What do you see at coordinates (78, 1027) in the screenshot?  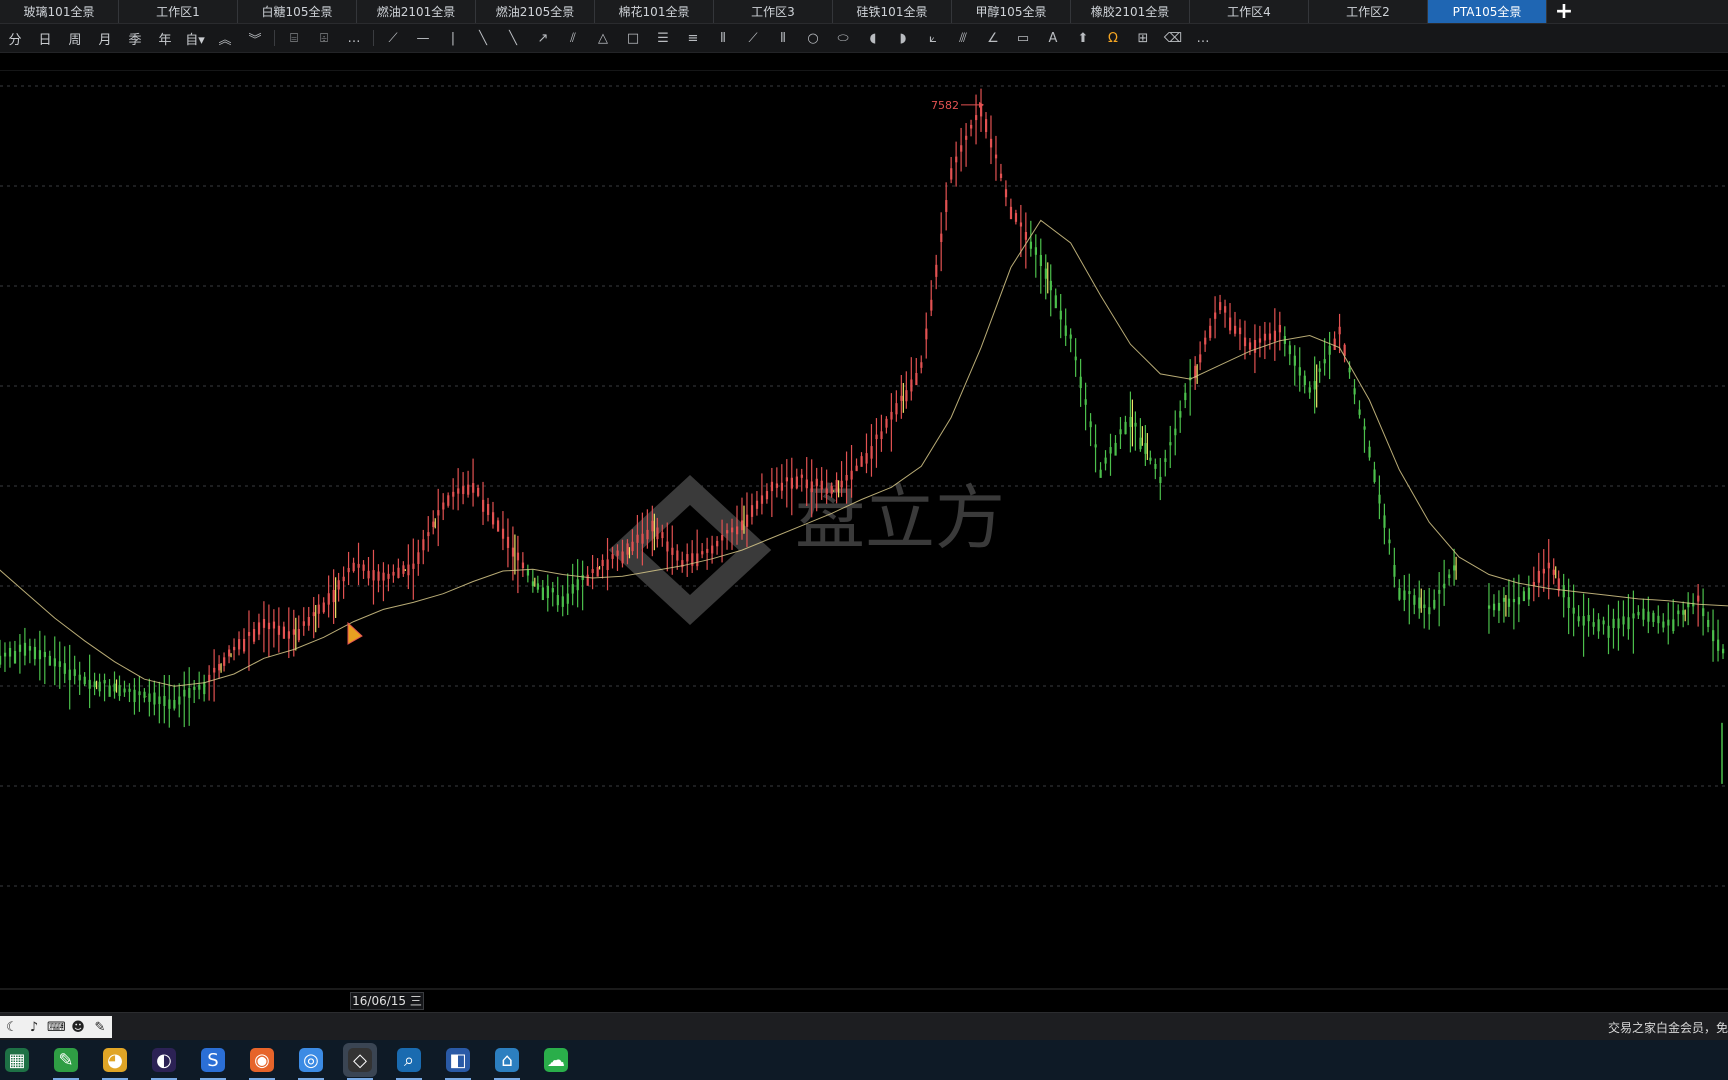 I see `user-icon: ☻` at bounding box center [78, 1027].